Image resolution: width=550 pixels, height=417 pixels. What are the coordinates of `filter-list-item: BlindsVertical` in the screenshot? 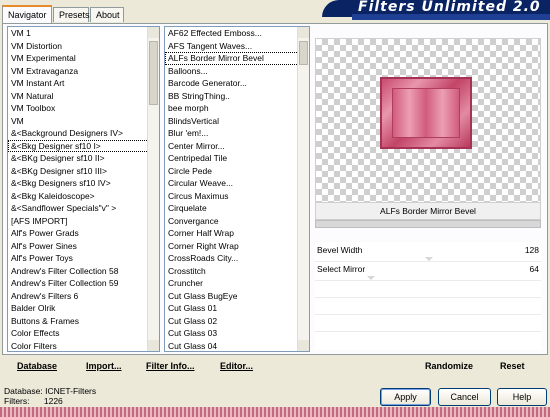 It's located at (237, 121).